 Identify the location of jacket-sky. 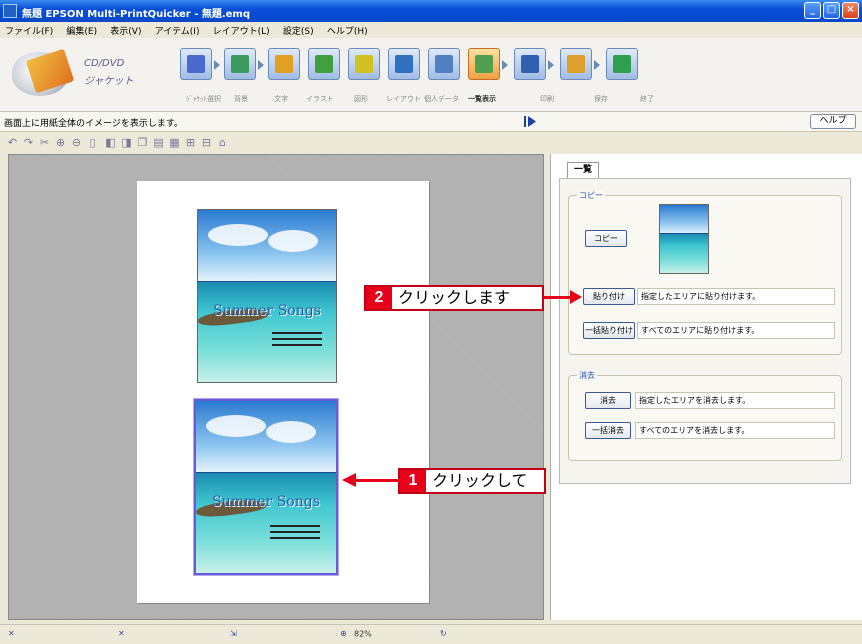
(267, 246).